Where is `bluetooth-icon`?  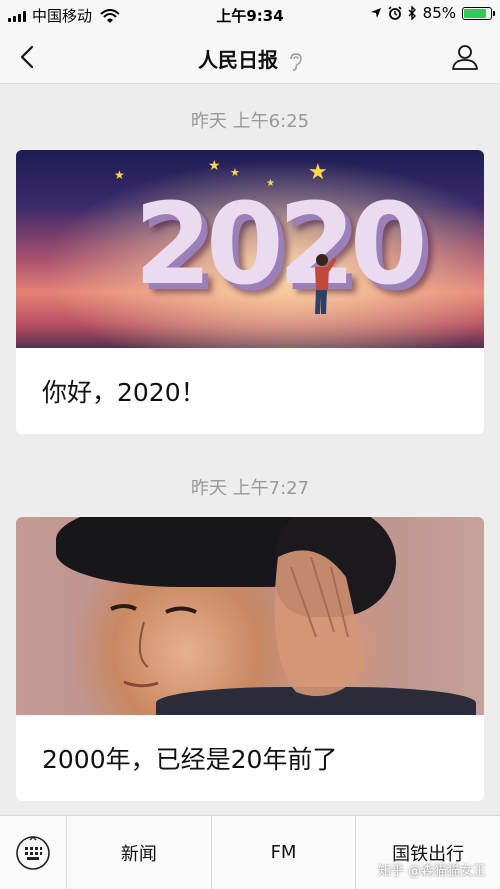
bluetooth-icon is located at coordinates (412, 13).